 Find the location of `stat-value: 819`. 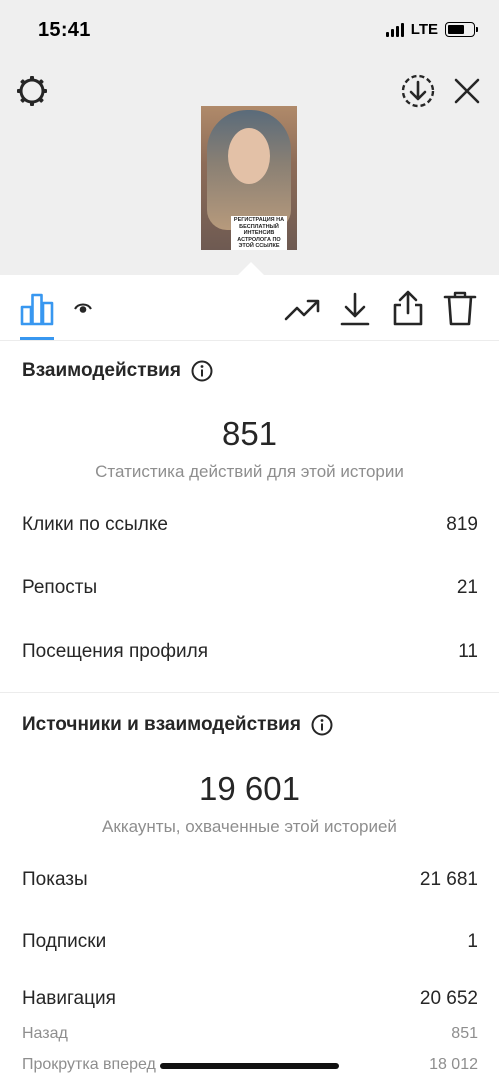

stat-value: 819 is located at coordinates (462, 524).